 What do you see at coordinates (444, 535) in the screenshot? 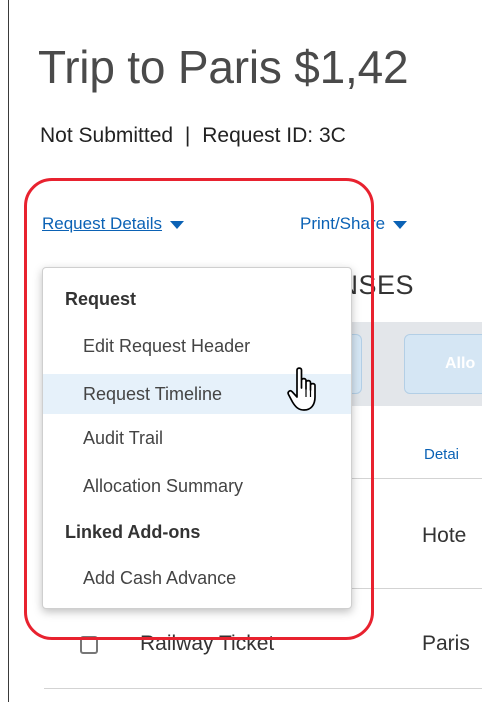
I see `row-detail-cell: Hote` at bounding box center [444, 535].